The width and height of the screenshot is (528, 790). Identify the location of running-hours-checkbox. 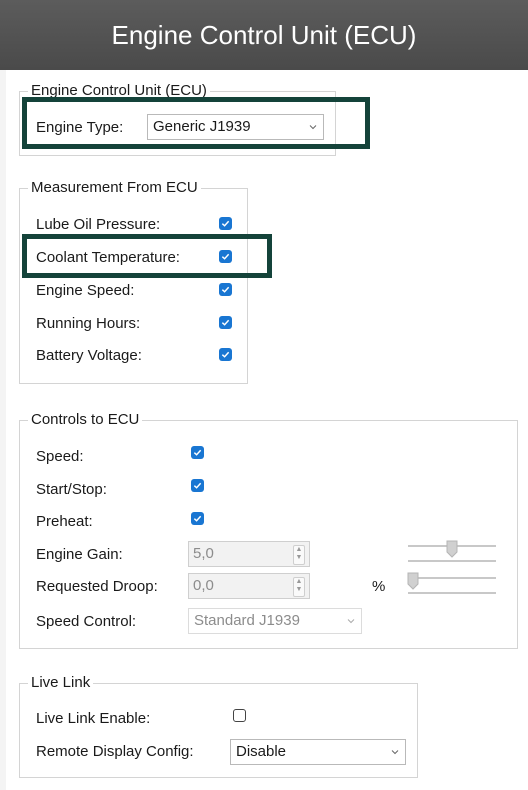
(225, 322).